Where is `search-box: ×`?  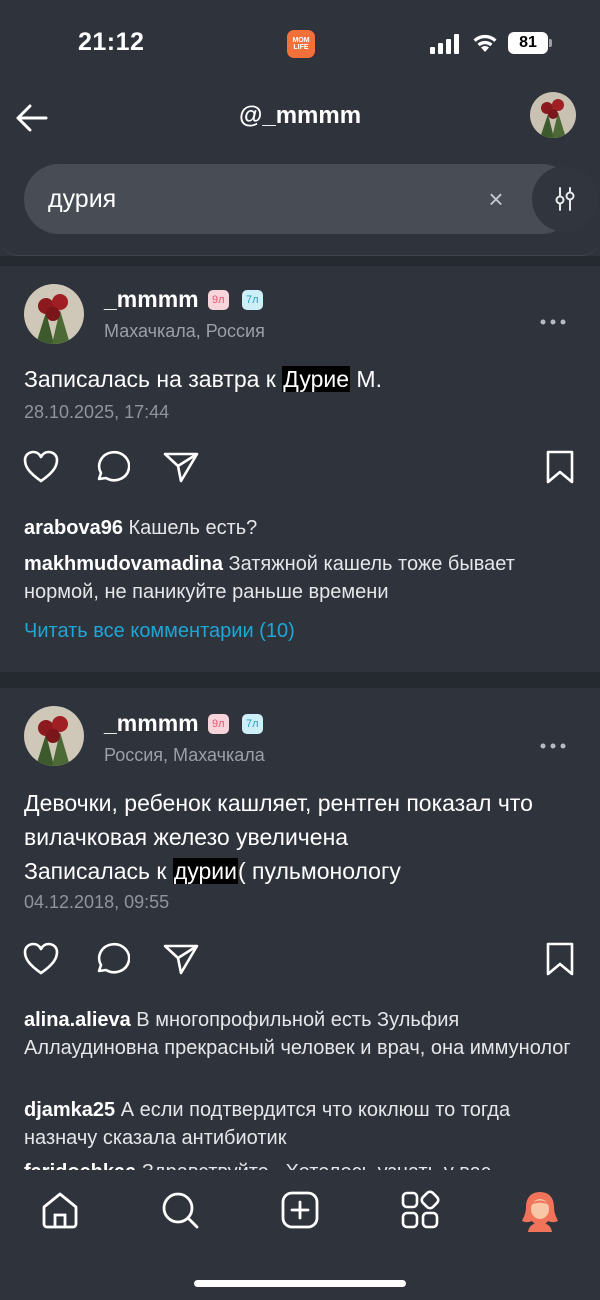
search-box: × is located at coordinates (311, 199).